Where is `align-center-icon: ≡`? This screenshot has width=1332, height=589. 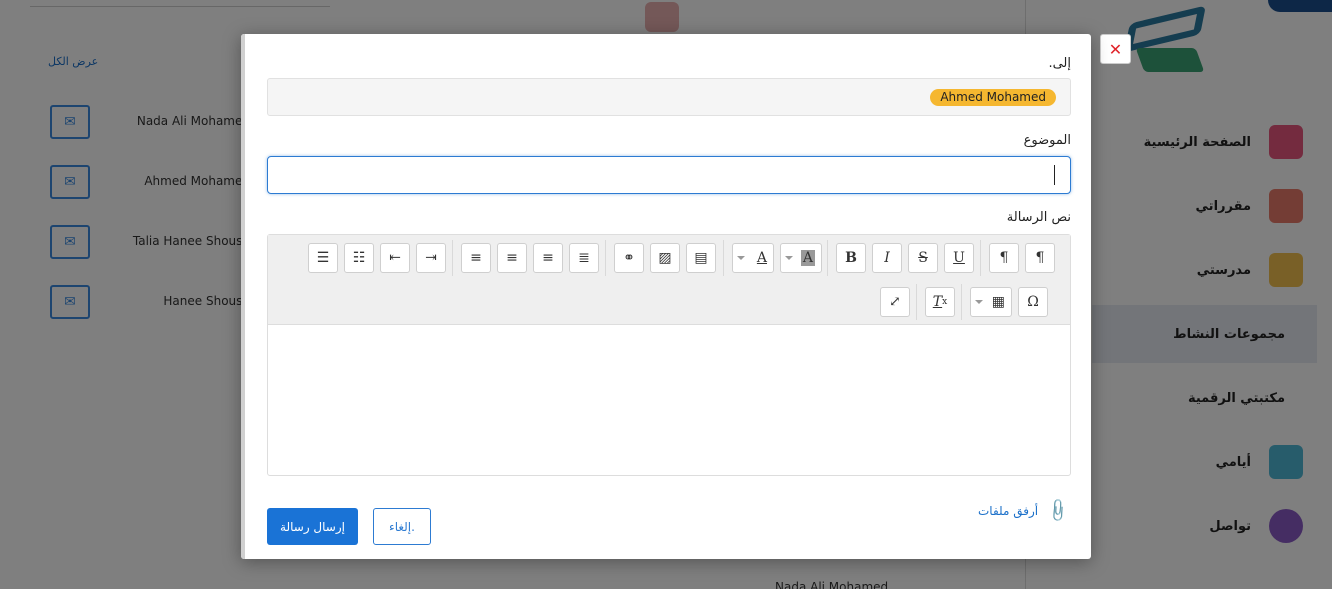
align-center-icon: ≡ is located at coordinates (512, 258).